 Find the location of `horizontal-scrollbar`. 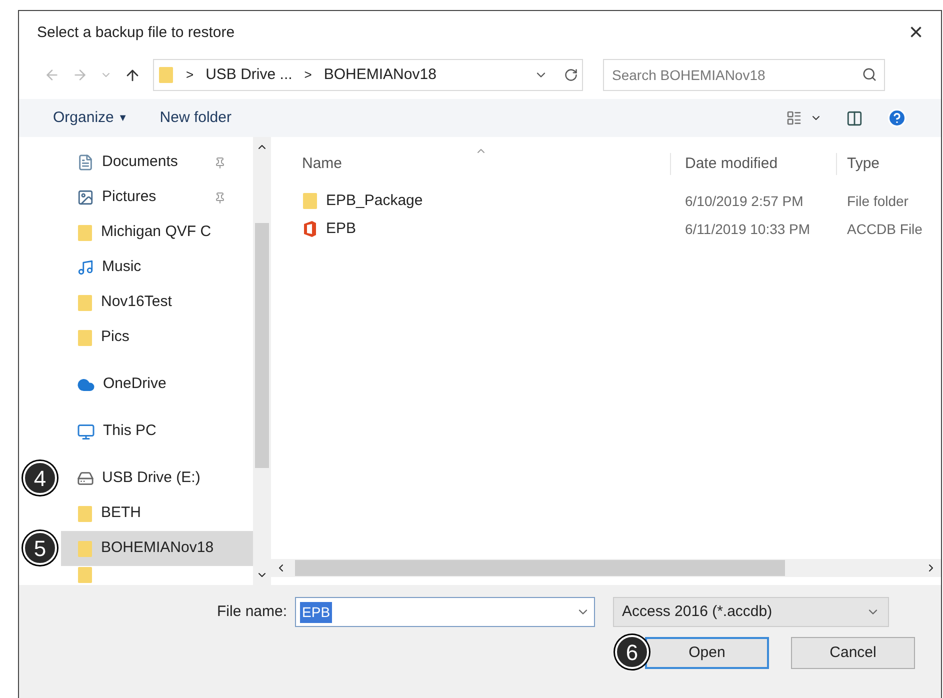

horizontal-scrollbar is located at coordinates (606, 568).